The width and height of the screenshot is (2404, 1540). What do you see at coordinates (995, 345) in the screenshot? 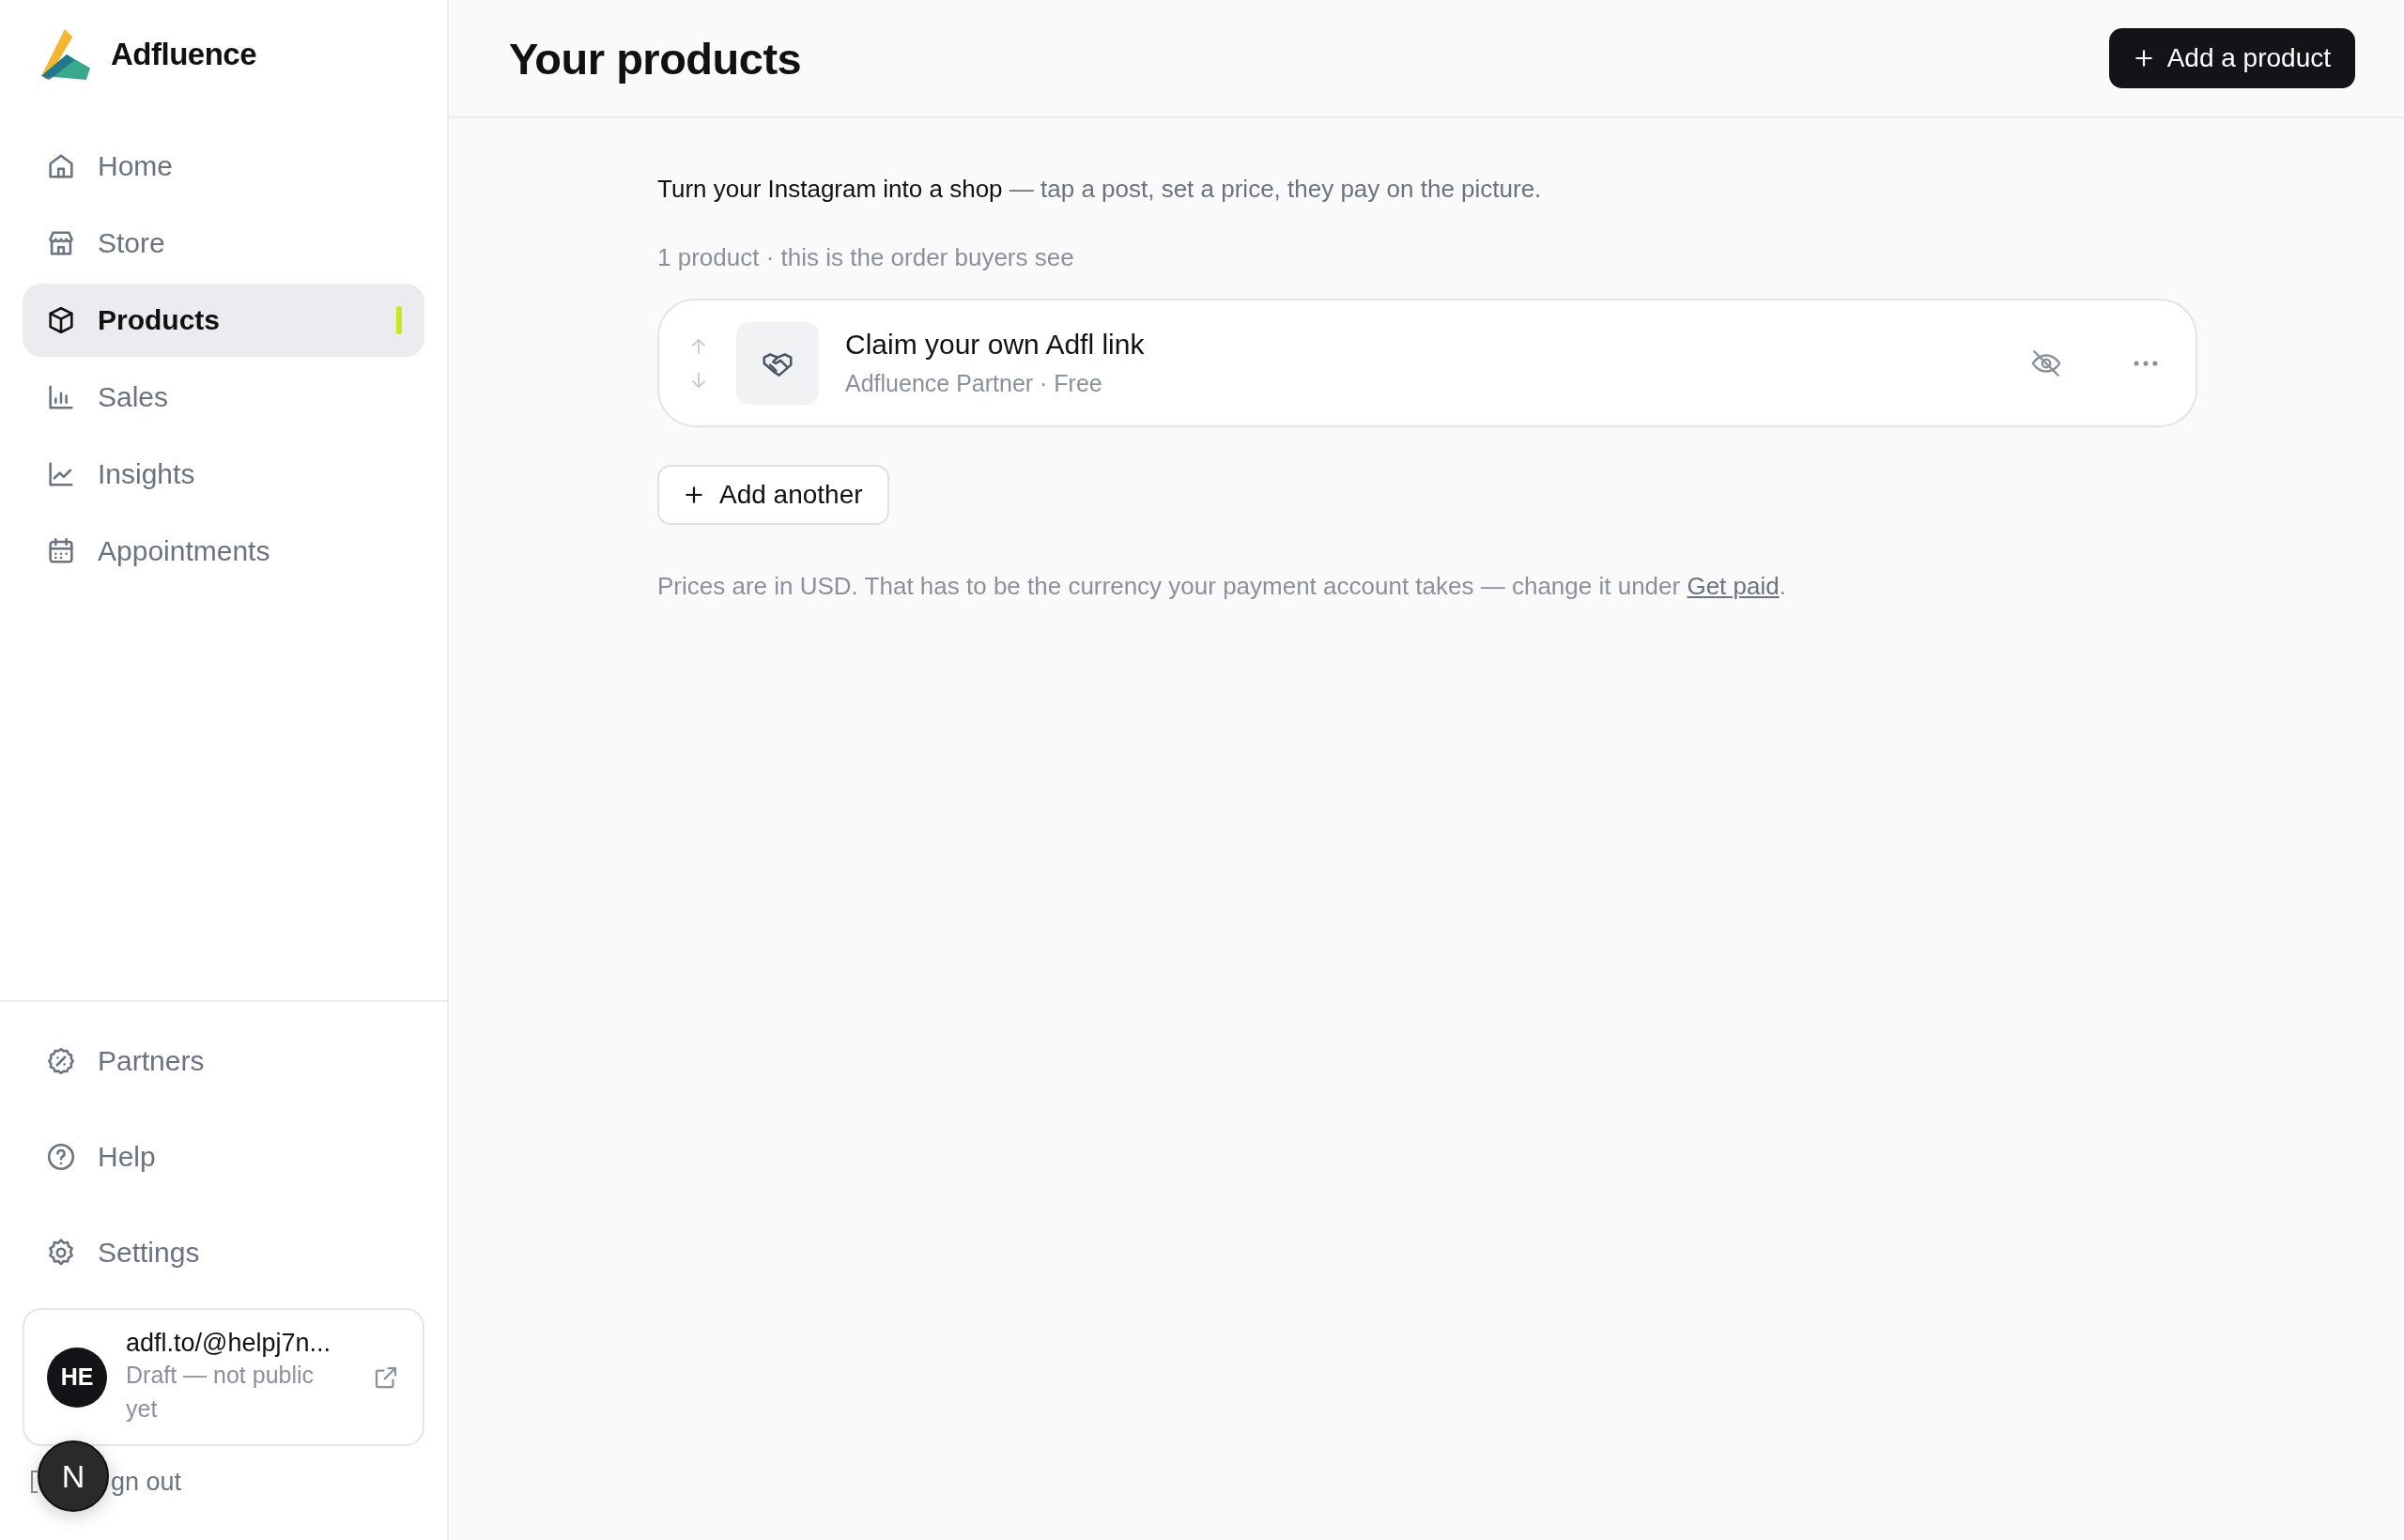
I see `product-name: Claim your own Adfl link` at bounding box center [995, 345].